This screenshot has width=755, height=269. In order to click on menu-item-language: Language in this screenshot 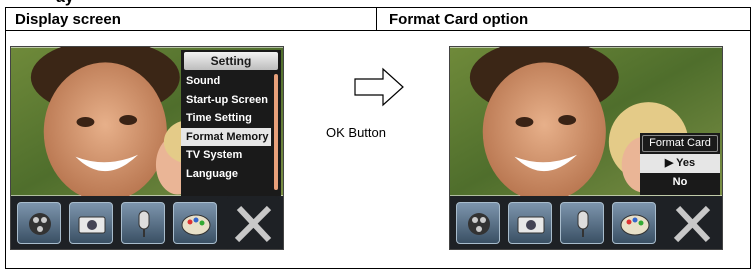, I will do `click(226, 174)`.